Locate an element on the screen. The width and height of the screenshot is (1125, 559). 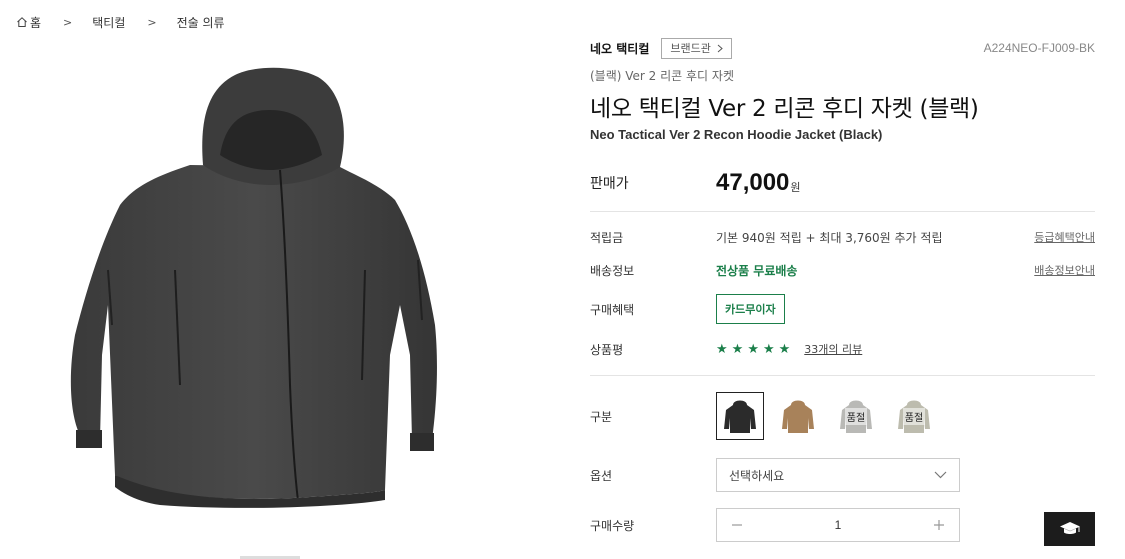
option-select: 선택하세요 is located at coordinates (838, 475).